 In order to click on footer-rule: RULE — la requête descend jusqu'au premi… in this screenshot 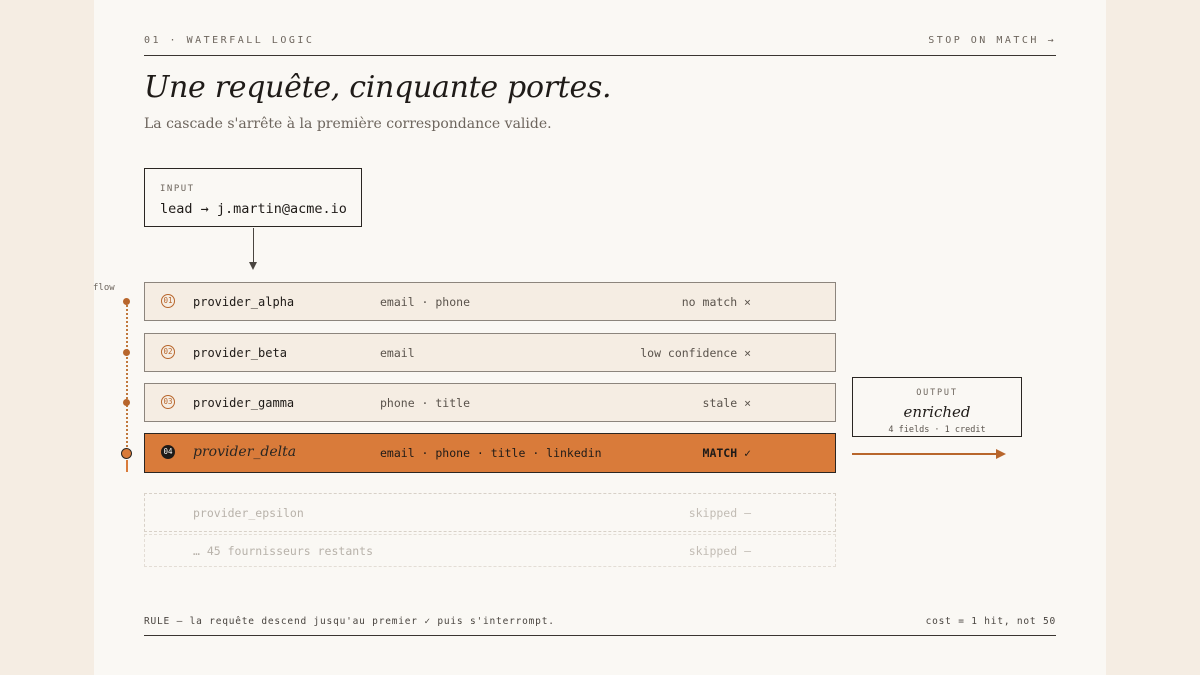, I will do `click(349, 621)`.